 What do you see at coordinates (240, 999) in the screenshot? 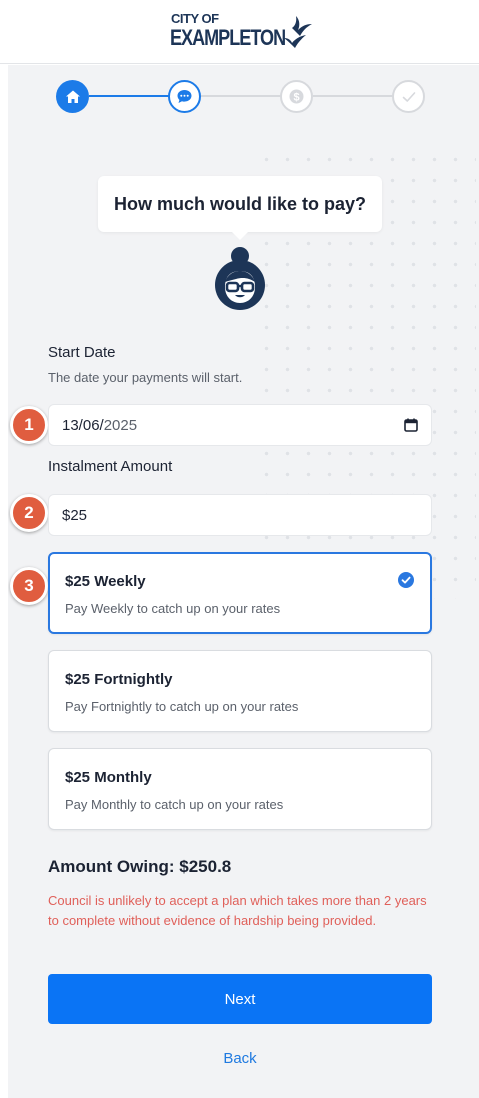
I see `next-button: Next` at bounding box center [240, 999].